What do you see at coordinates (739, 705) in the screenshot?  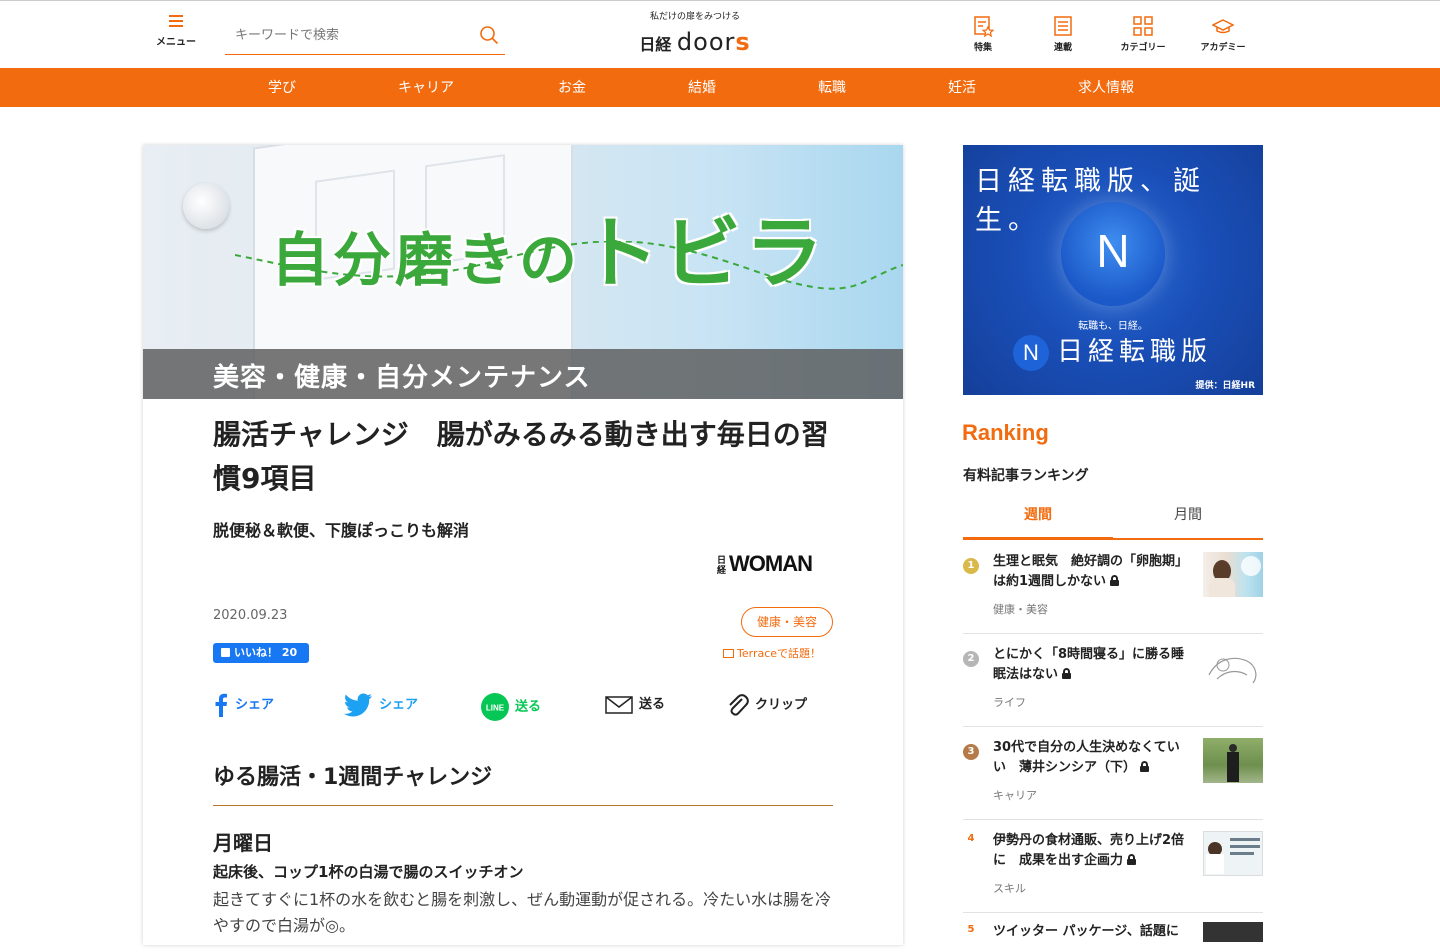 I see `clip-icon` at bounding box center [739, 705].